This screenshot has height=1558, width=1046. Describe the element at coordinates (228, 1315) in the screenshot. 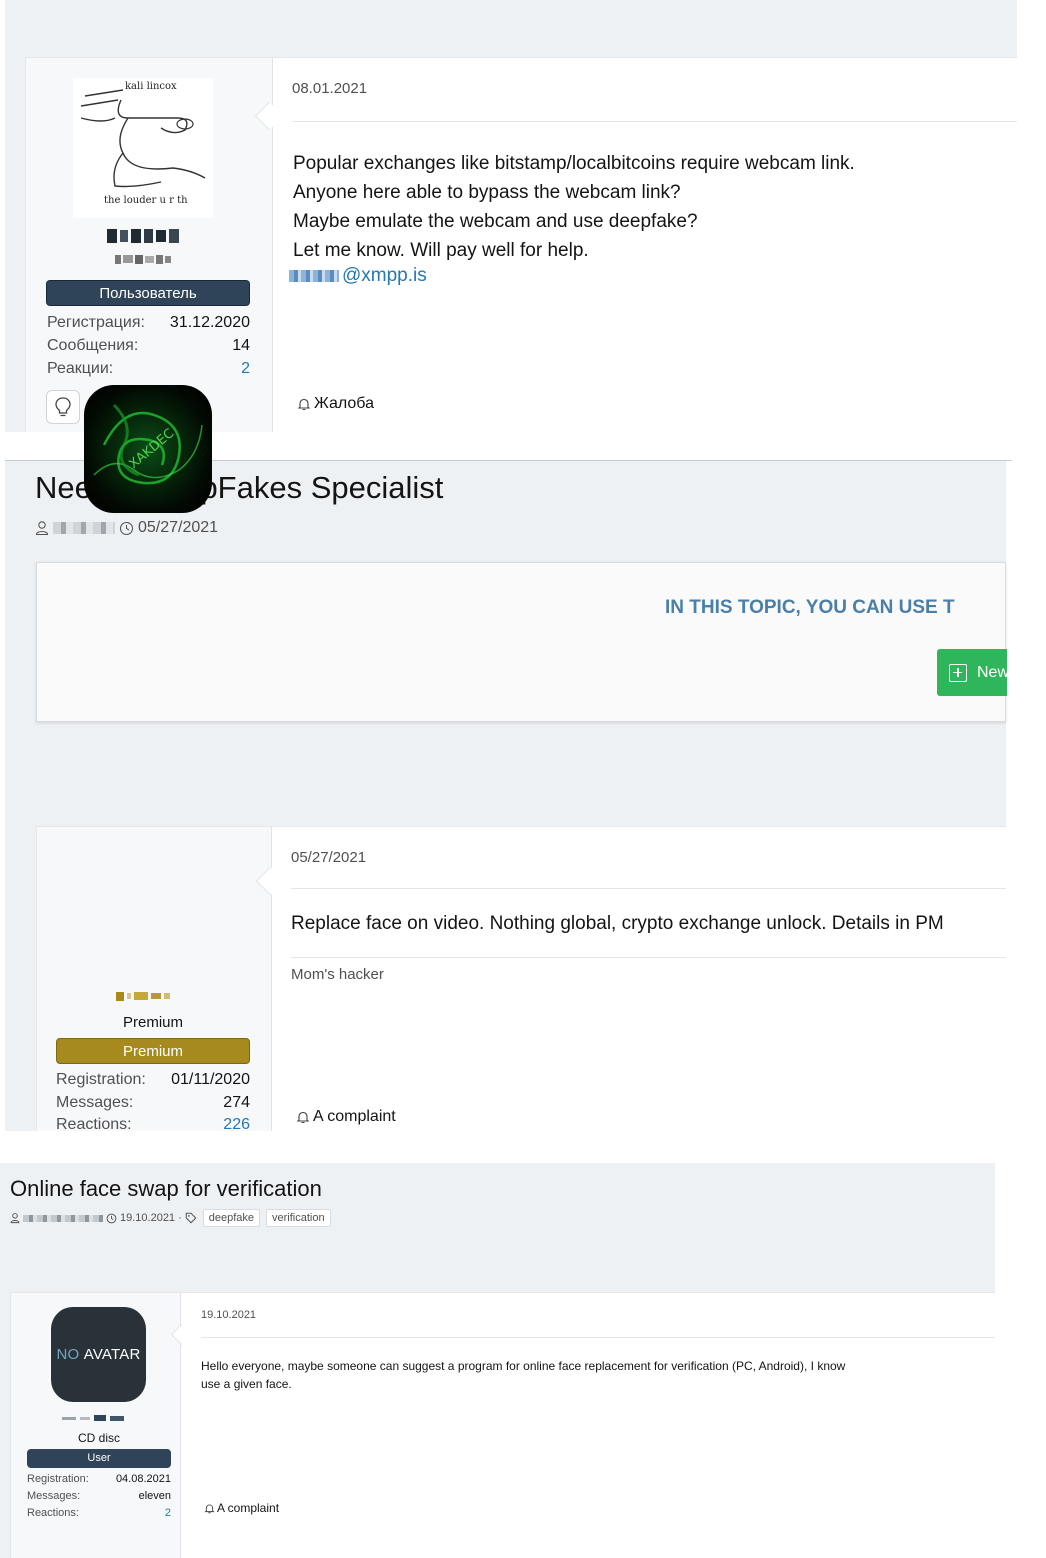

I see `post-date: 19.10.2021` at that location.